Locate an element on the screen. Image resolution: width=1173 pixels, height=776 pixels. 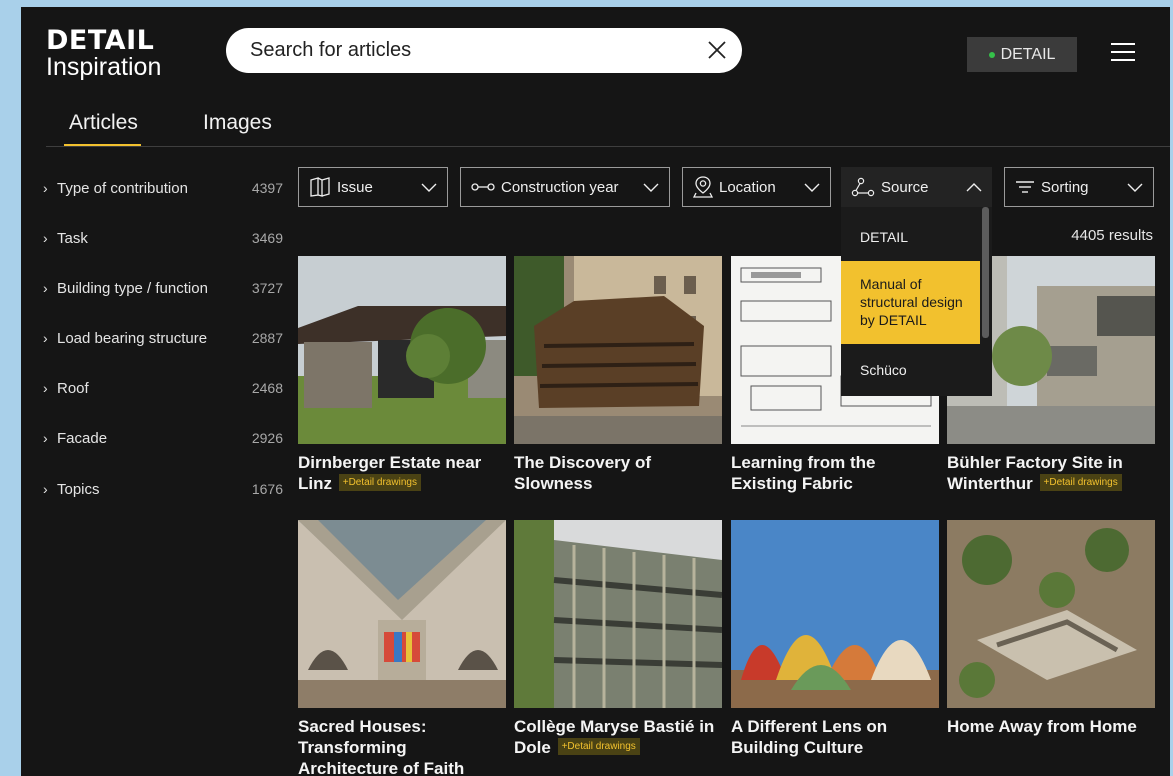
hamburger-menu-icon is located at coordinates (1123, 53).